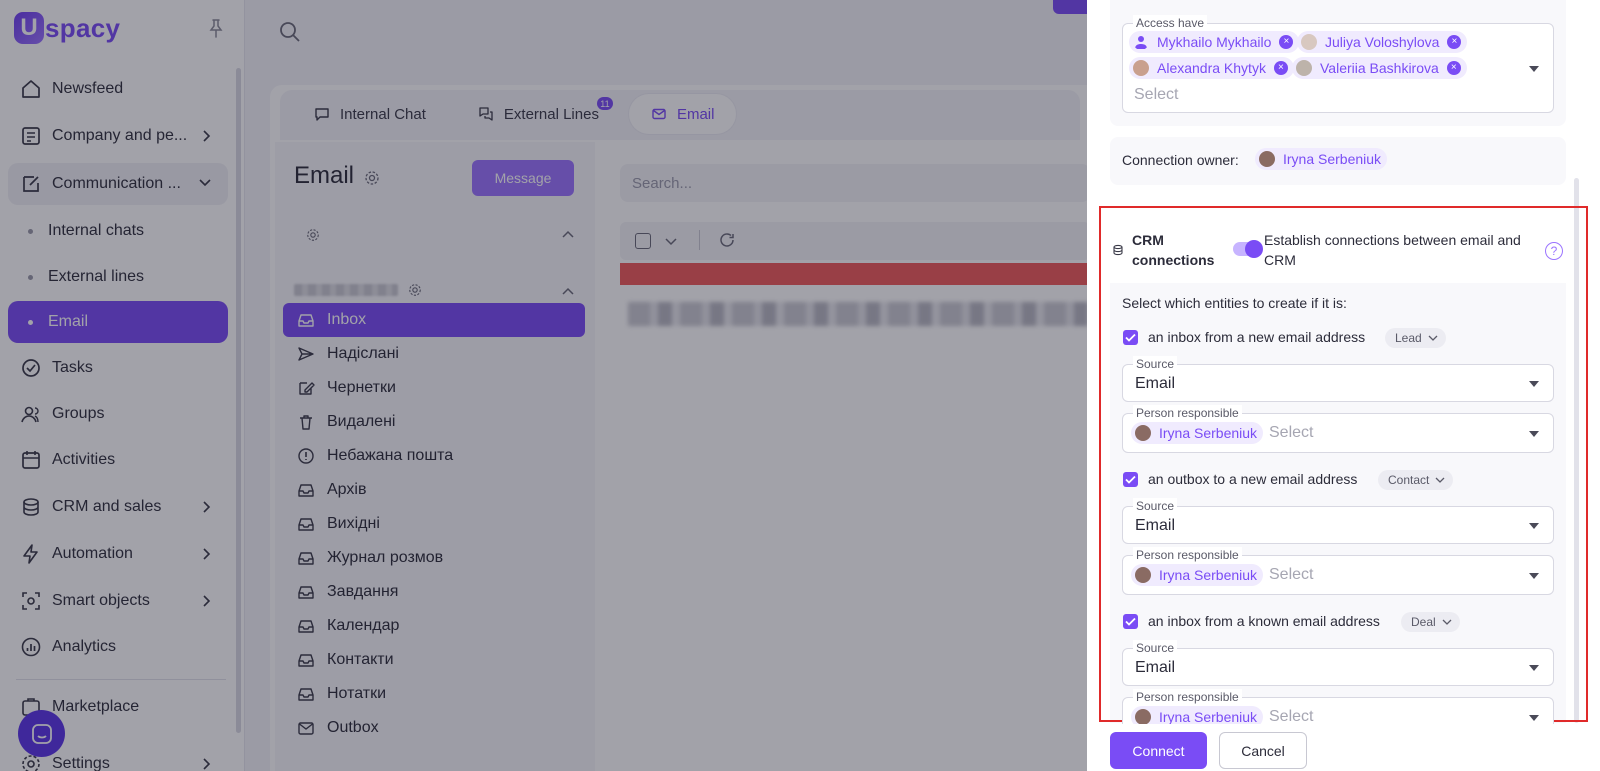 The height and width of the screenshot is (771, 1600). What do you see at coordinates (1170, 23) in the screenshot?
I see `field-label: Access have` at bounding box center [1170, 23].